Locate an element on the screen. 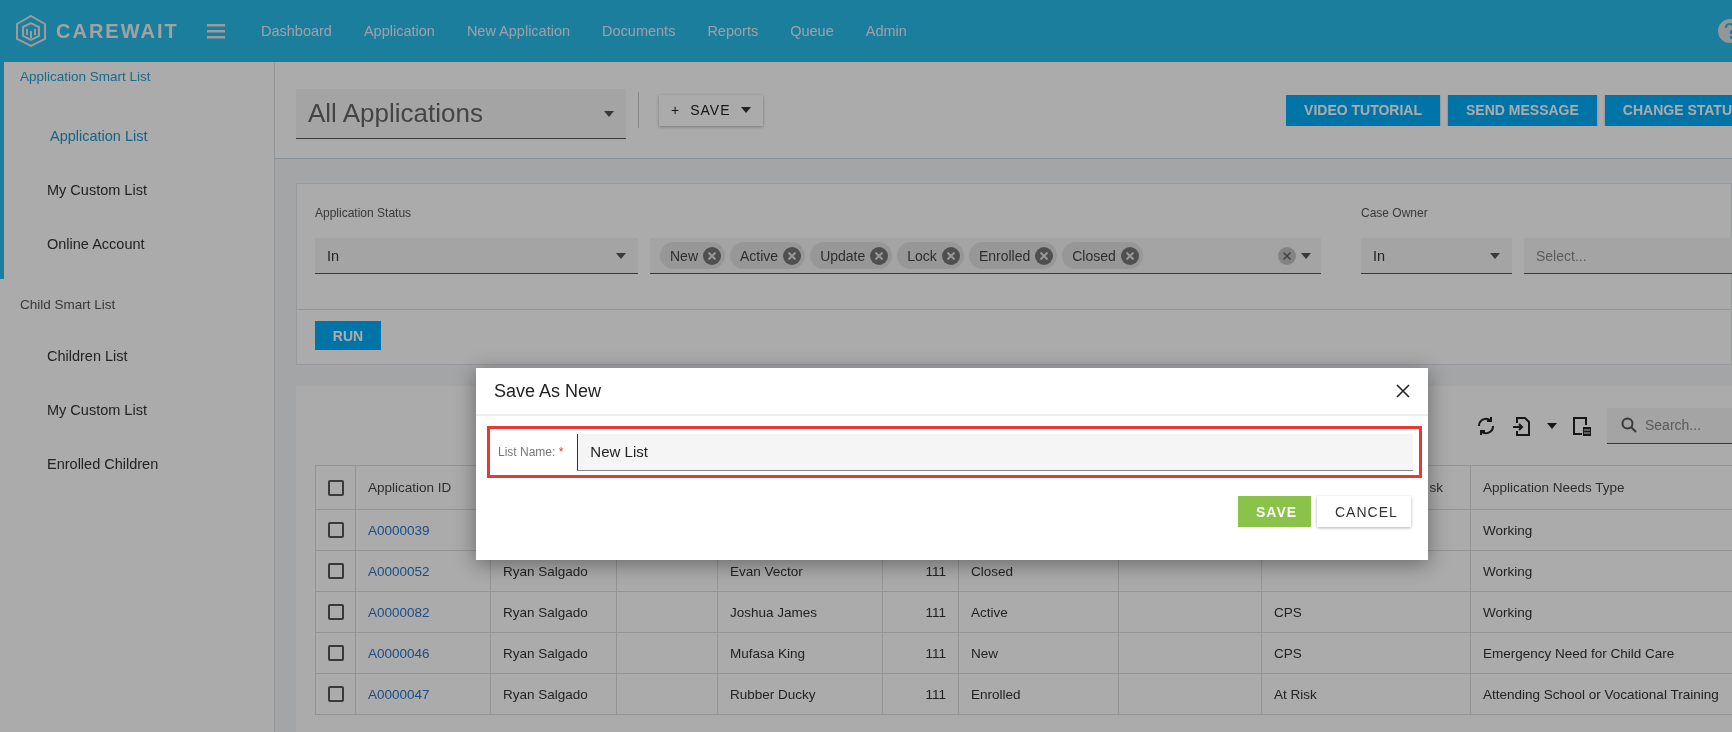 This screenshot has width=1732, height=732. status-chip: Closed is located at coordinates (1102, 255).